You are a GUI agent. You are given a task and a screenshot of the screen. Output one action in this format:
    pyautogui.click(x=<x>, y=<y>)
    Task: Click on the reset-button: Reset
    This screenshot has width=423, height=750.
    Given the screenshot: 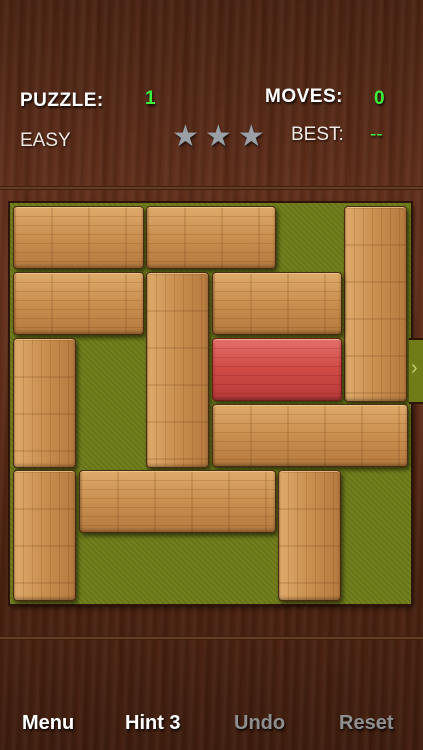 What is the action you would take?
    pyautogui.click(x=366, y=723)
    